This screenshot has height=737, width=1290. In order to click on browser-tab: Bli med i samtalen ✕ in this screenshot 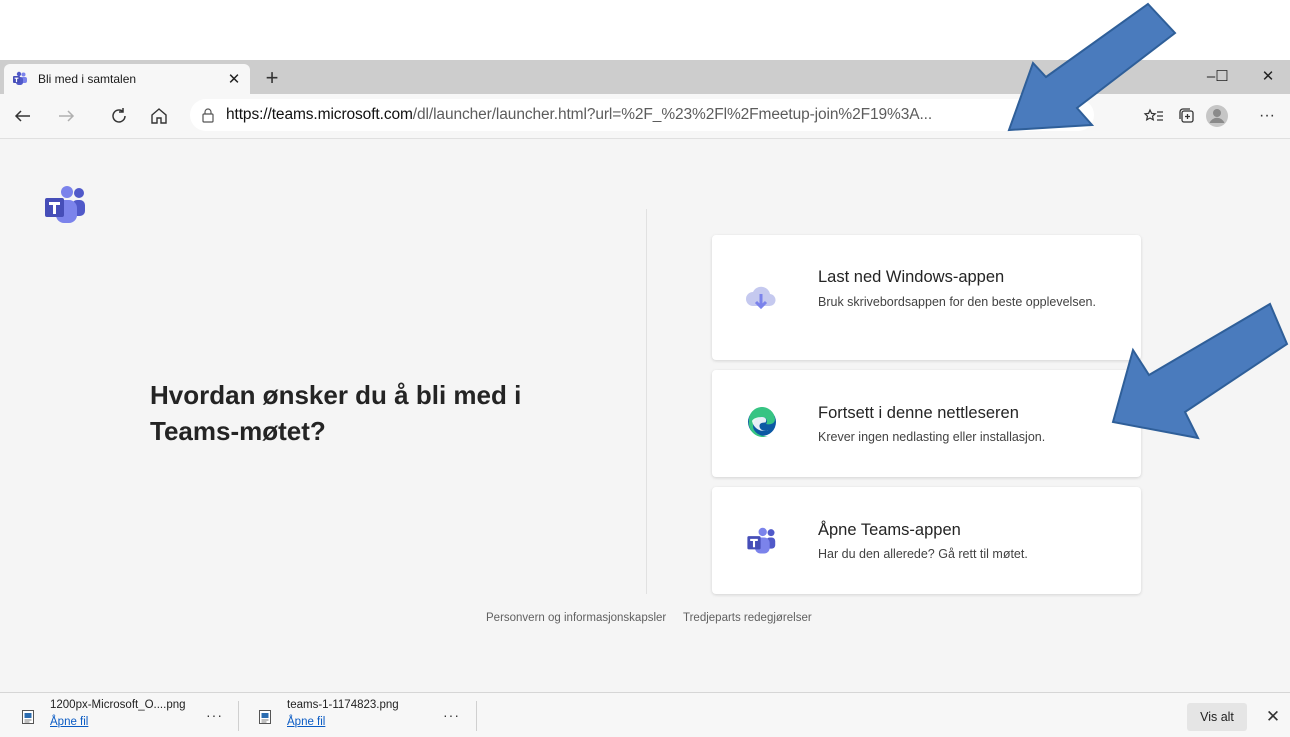, I will do `click(127, 79)`.